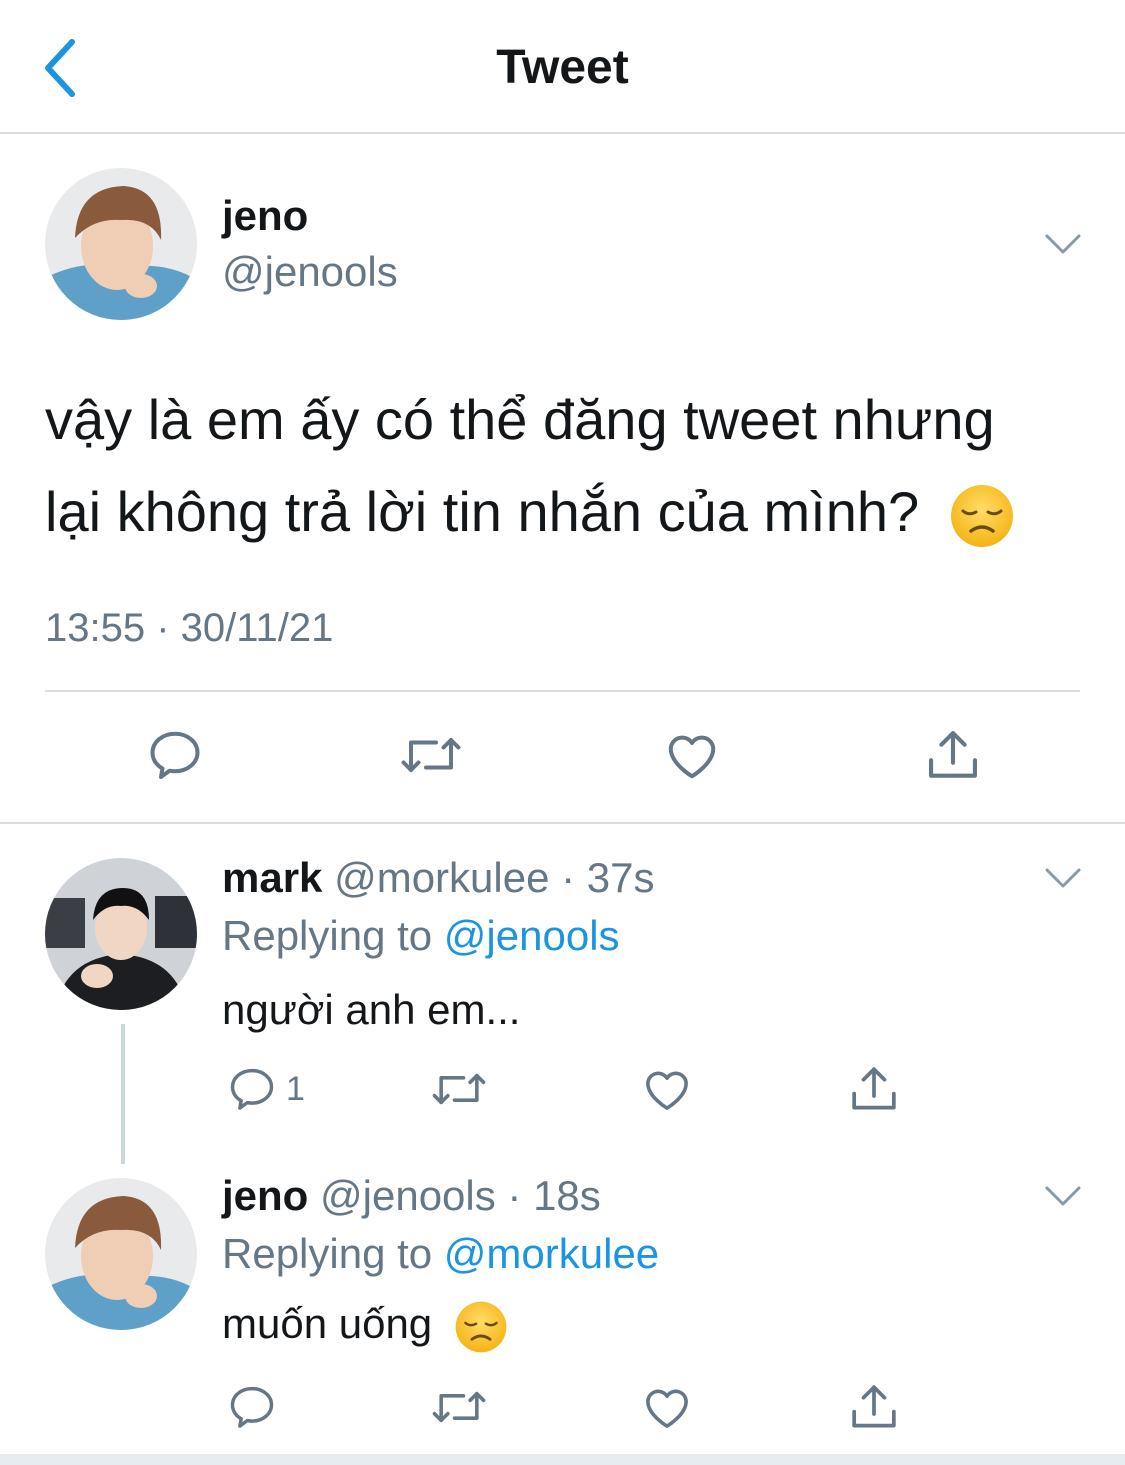 The height and width of the screenshot is (1465, 1125). Describe the element at coordinates (441, 877) in the screenshot. I see `author-handle: @morkulee` at that location.